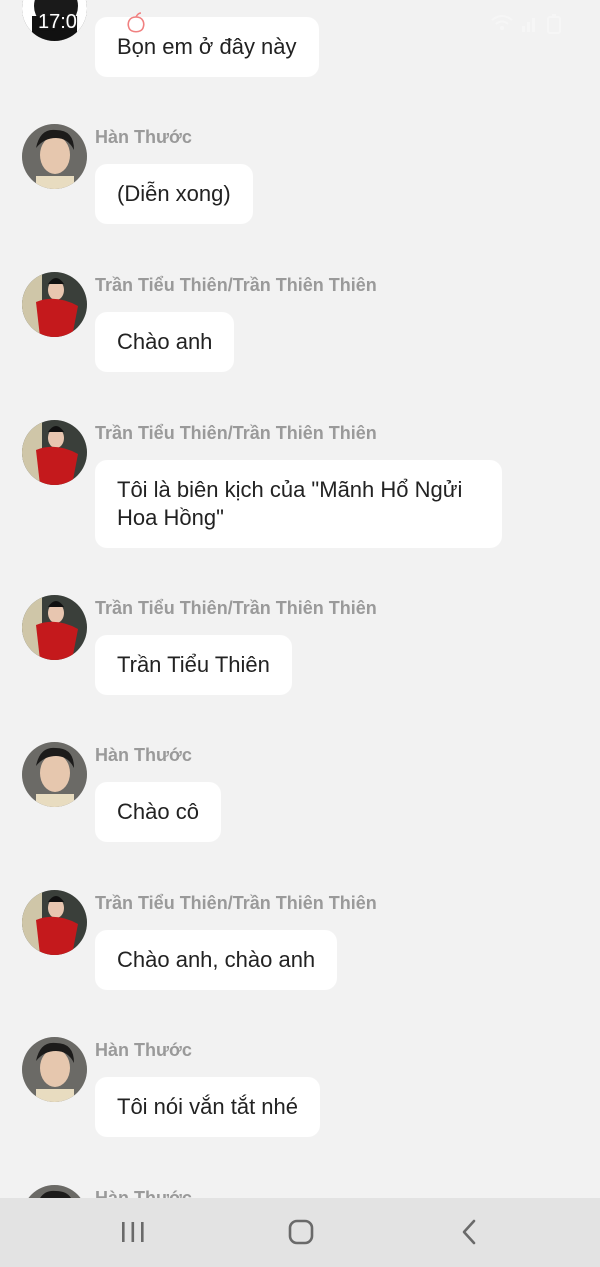 The height and width of the screenshot is (1267, 600). I want to click on message-bubble: (Diễn xong), so click(174, 194).